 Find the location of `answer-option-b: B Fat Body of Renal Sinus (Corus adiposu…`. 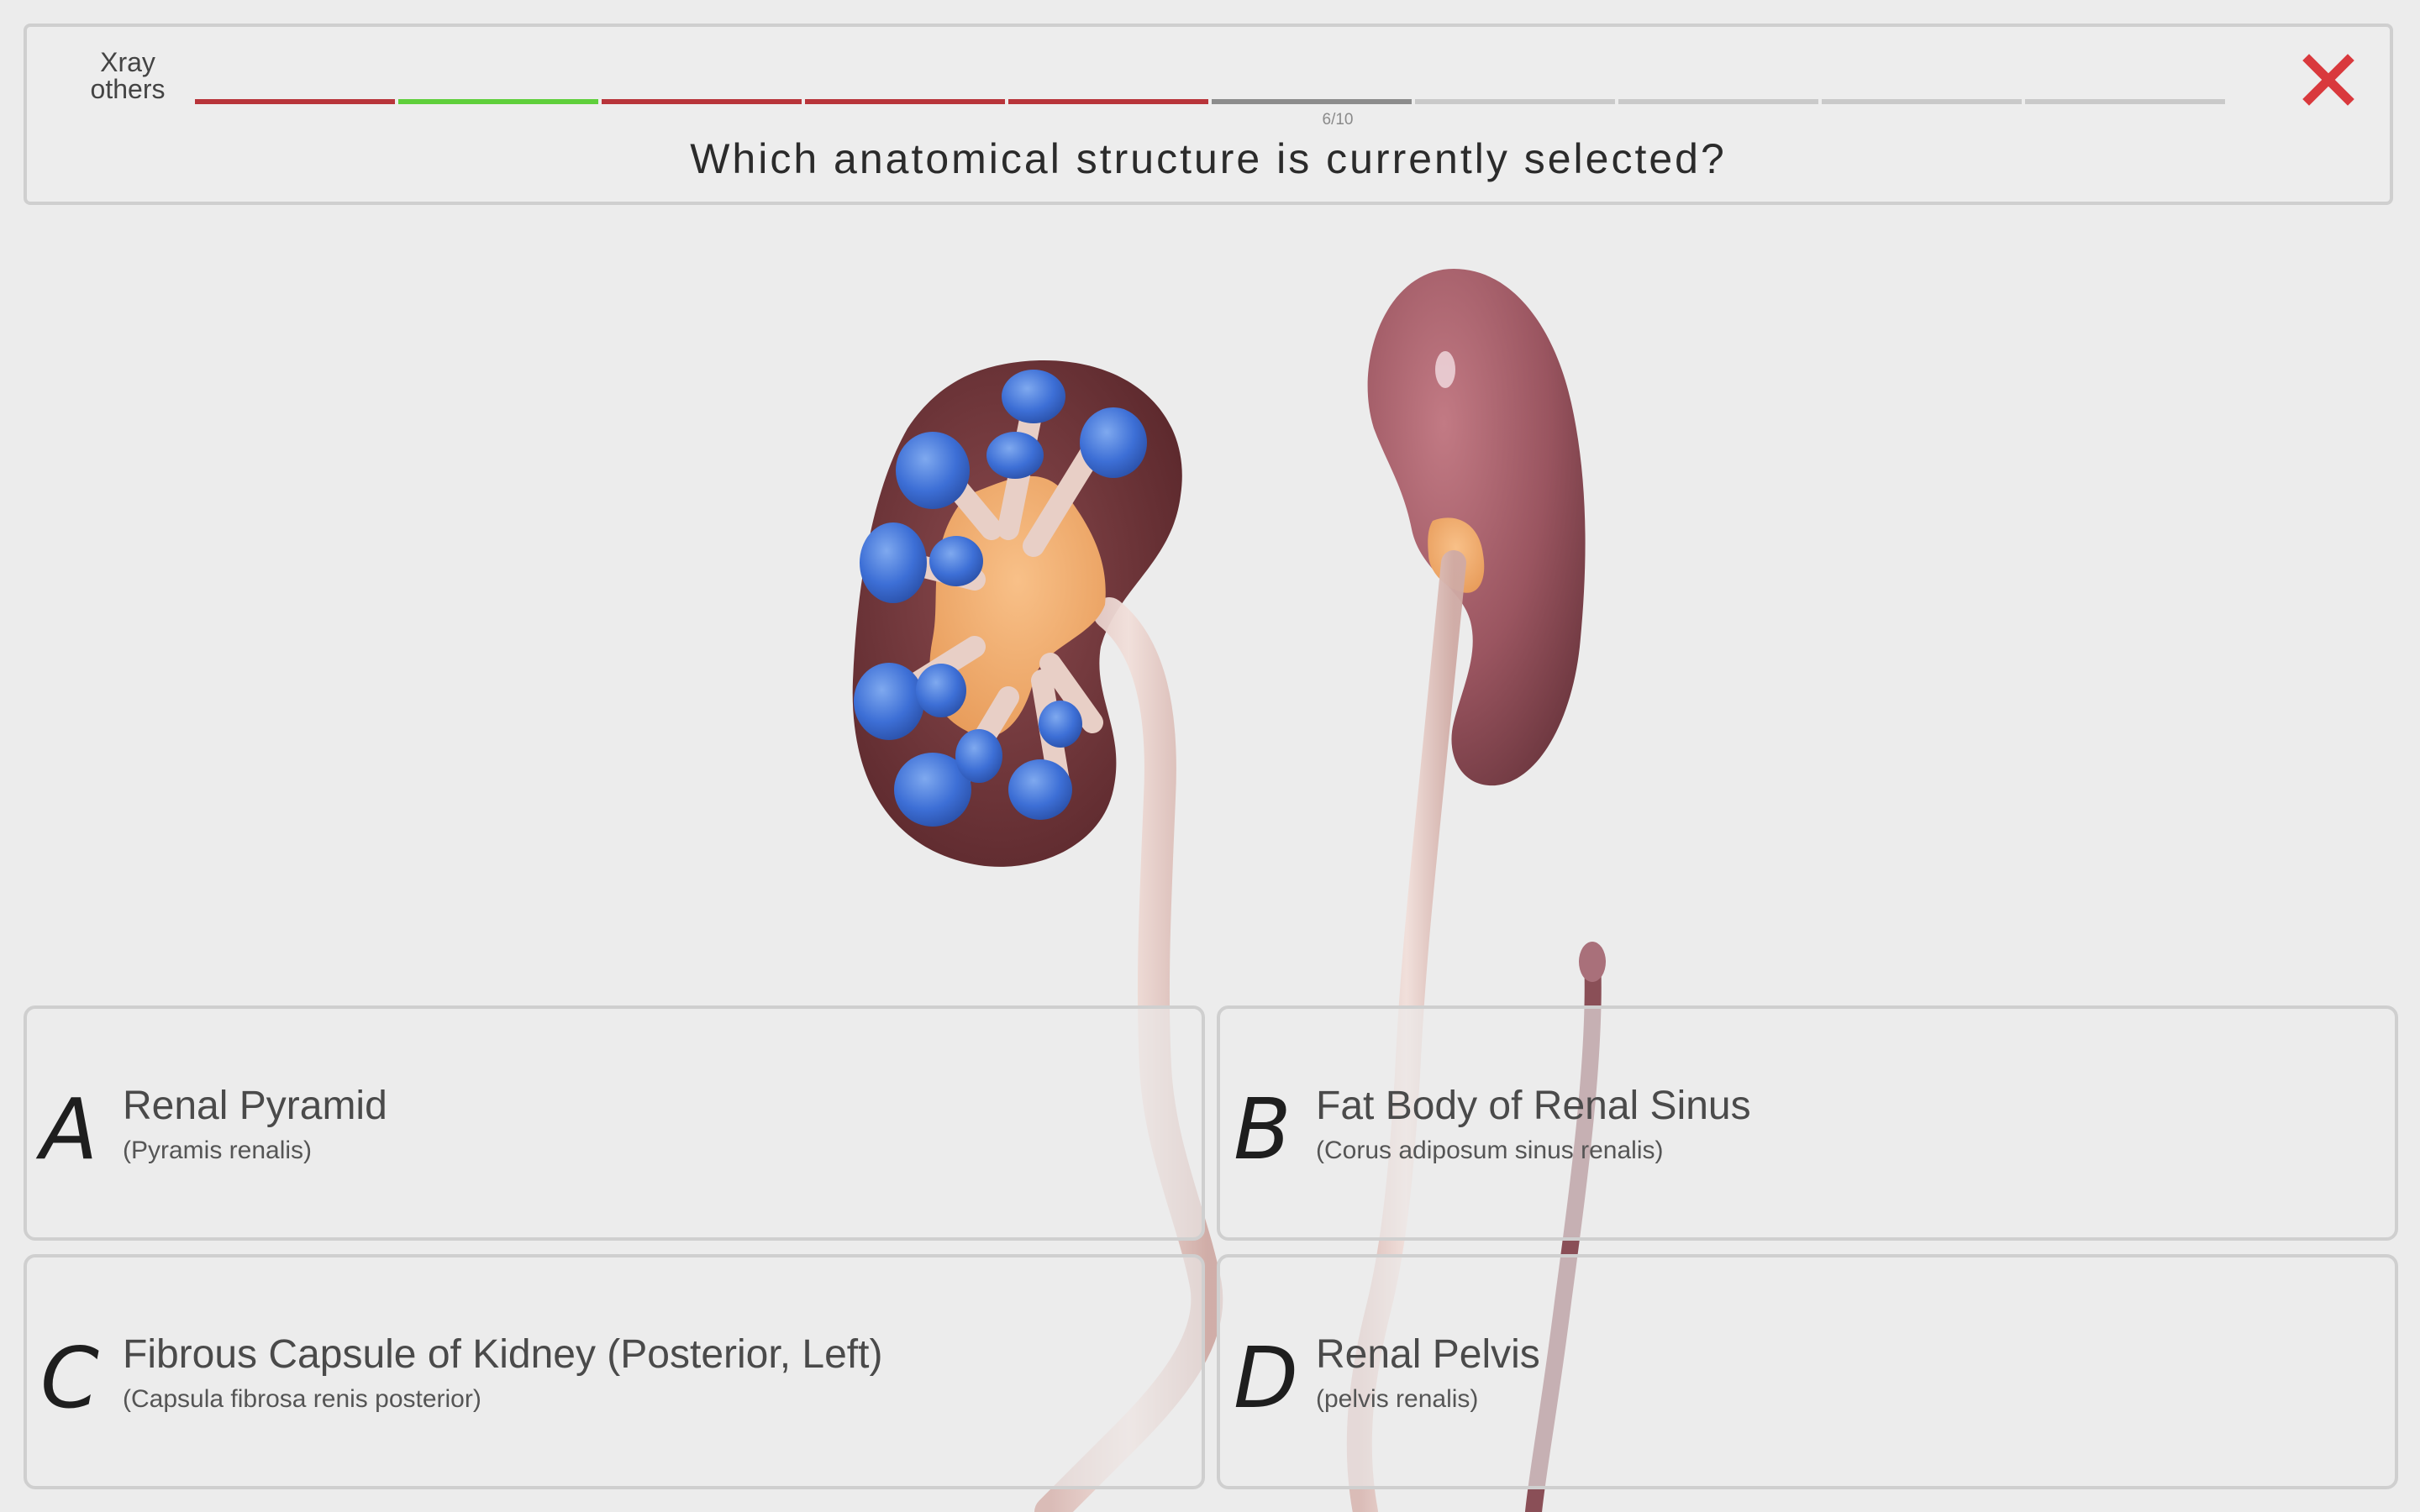

answer-option-b: B Fat Body of Renal Sinus (Corus adiposu… is located at coordinates (1807, 1123).